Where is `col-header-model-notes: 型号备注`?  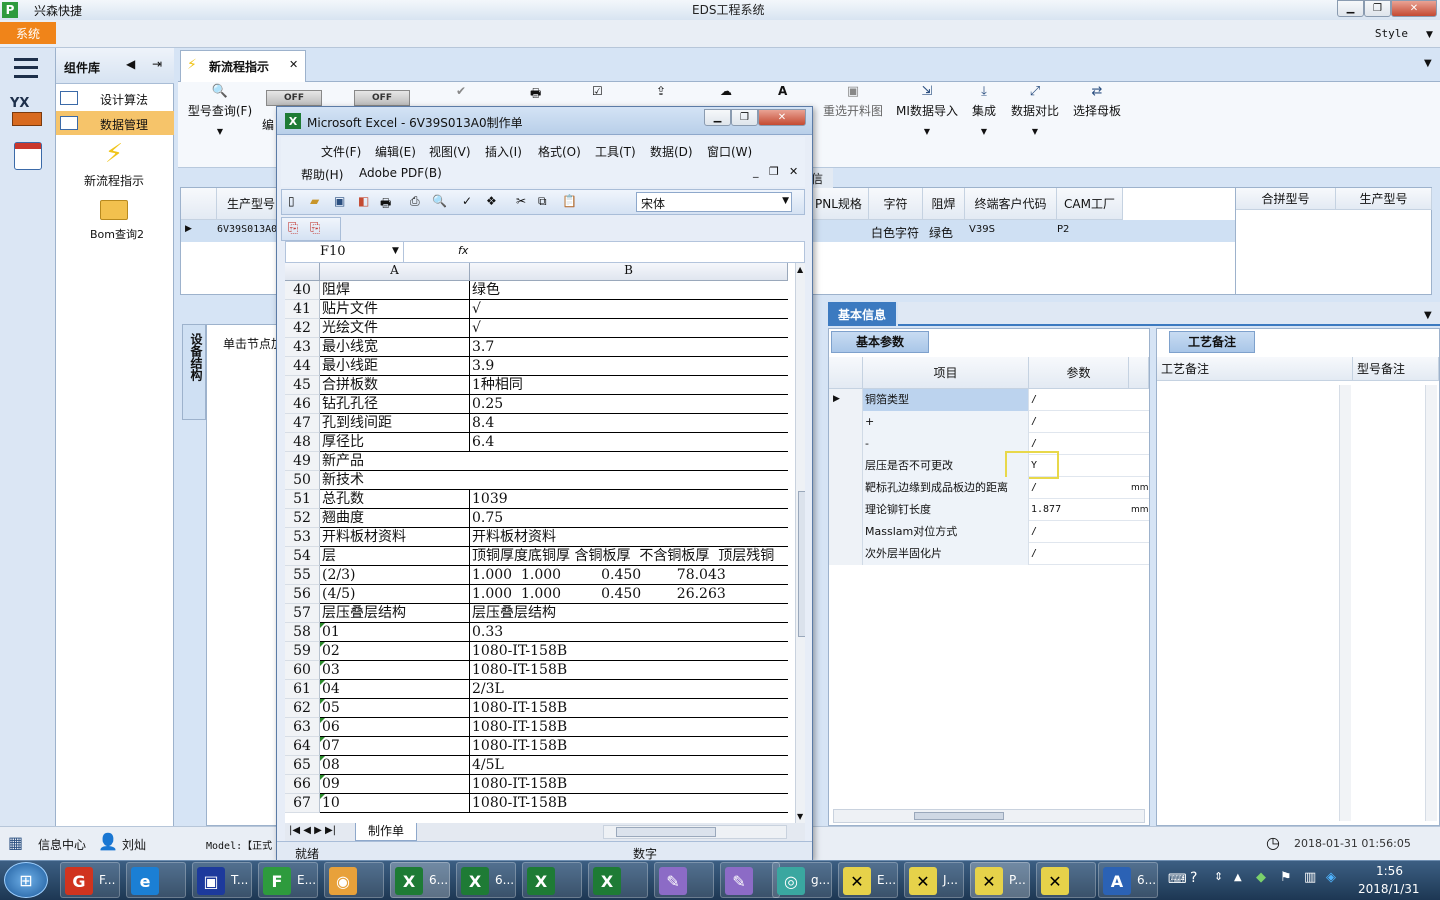
col-header-model-notes: 型号备注 is located at coordinates (1396, 369).